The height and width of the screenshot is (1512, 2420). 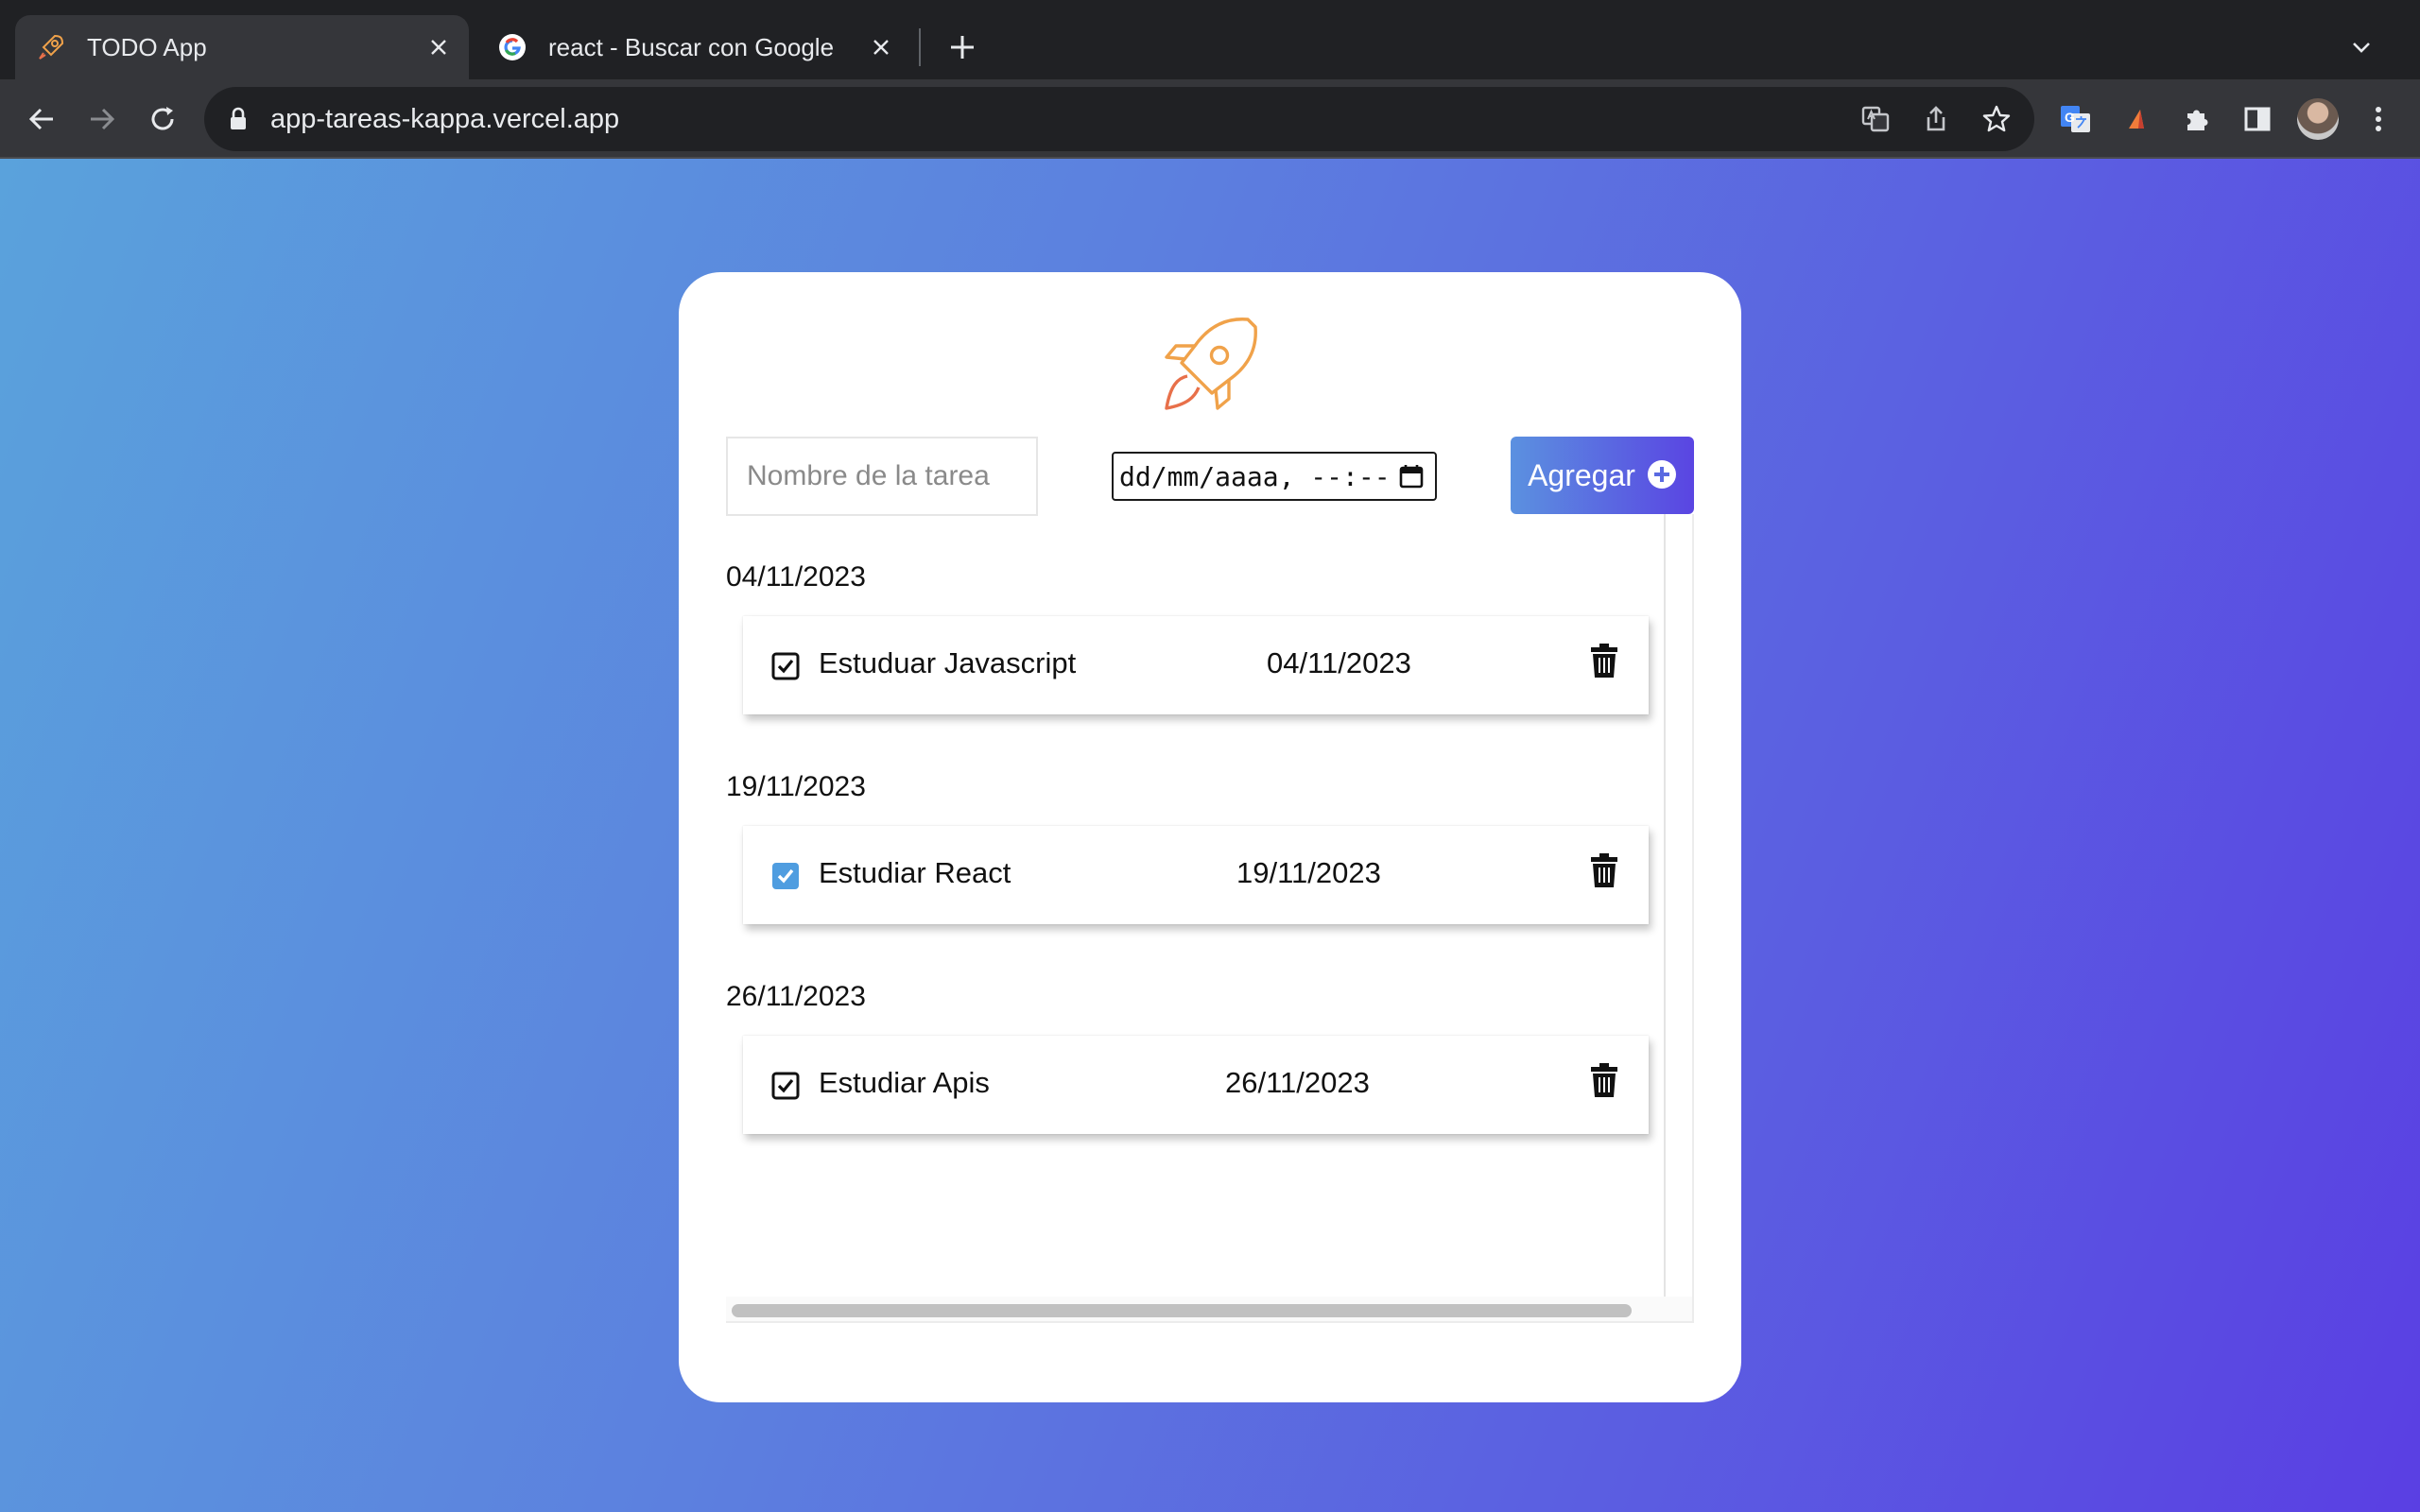 What do you see at coordinates (882, 476) in the screenshot?
I see `task-name-input` at bounding box center [882, 476].